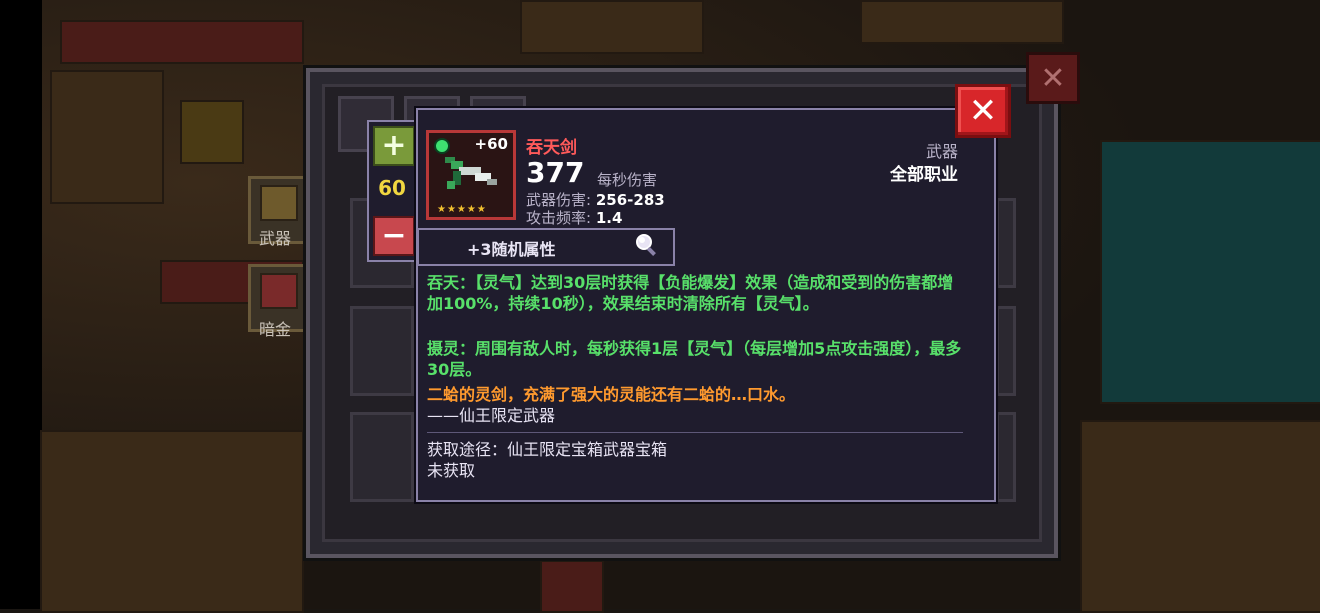 This screenshot has width=1320, height=613. I want to click on sword-icon, so click(471, 173).